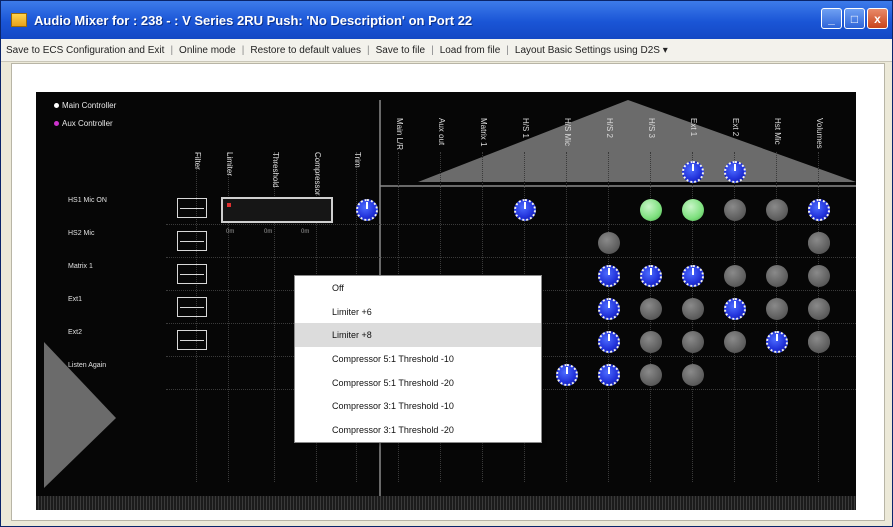  Describe the element at coordinates (229, 164) in the screenshot. I see `column-label-limiter: Limiter` at that location.